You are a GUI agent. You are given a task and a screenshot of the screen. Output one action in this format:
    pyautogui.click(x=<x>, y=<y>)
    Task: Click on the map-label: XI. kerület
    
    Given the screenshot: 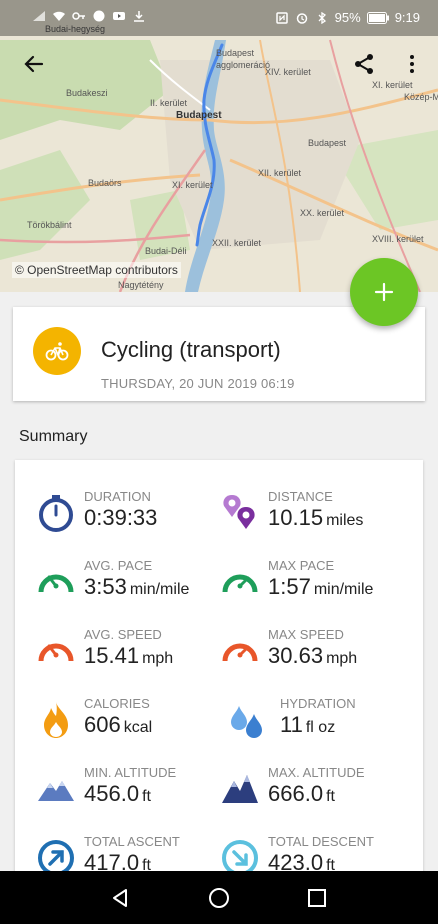 What is the action you would take?
    pyautogui.click(x=192, y=185)
    